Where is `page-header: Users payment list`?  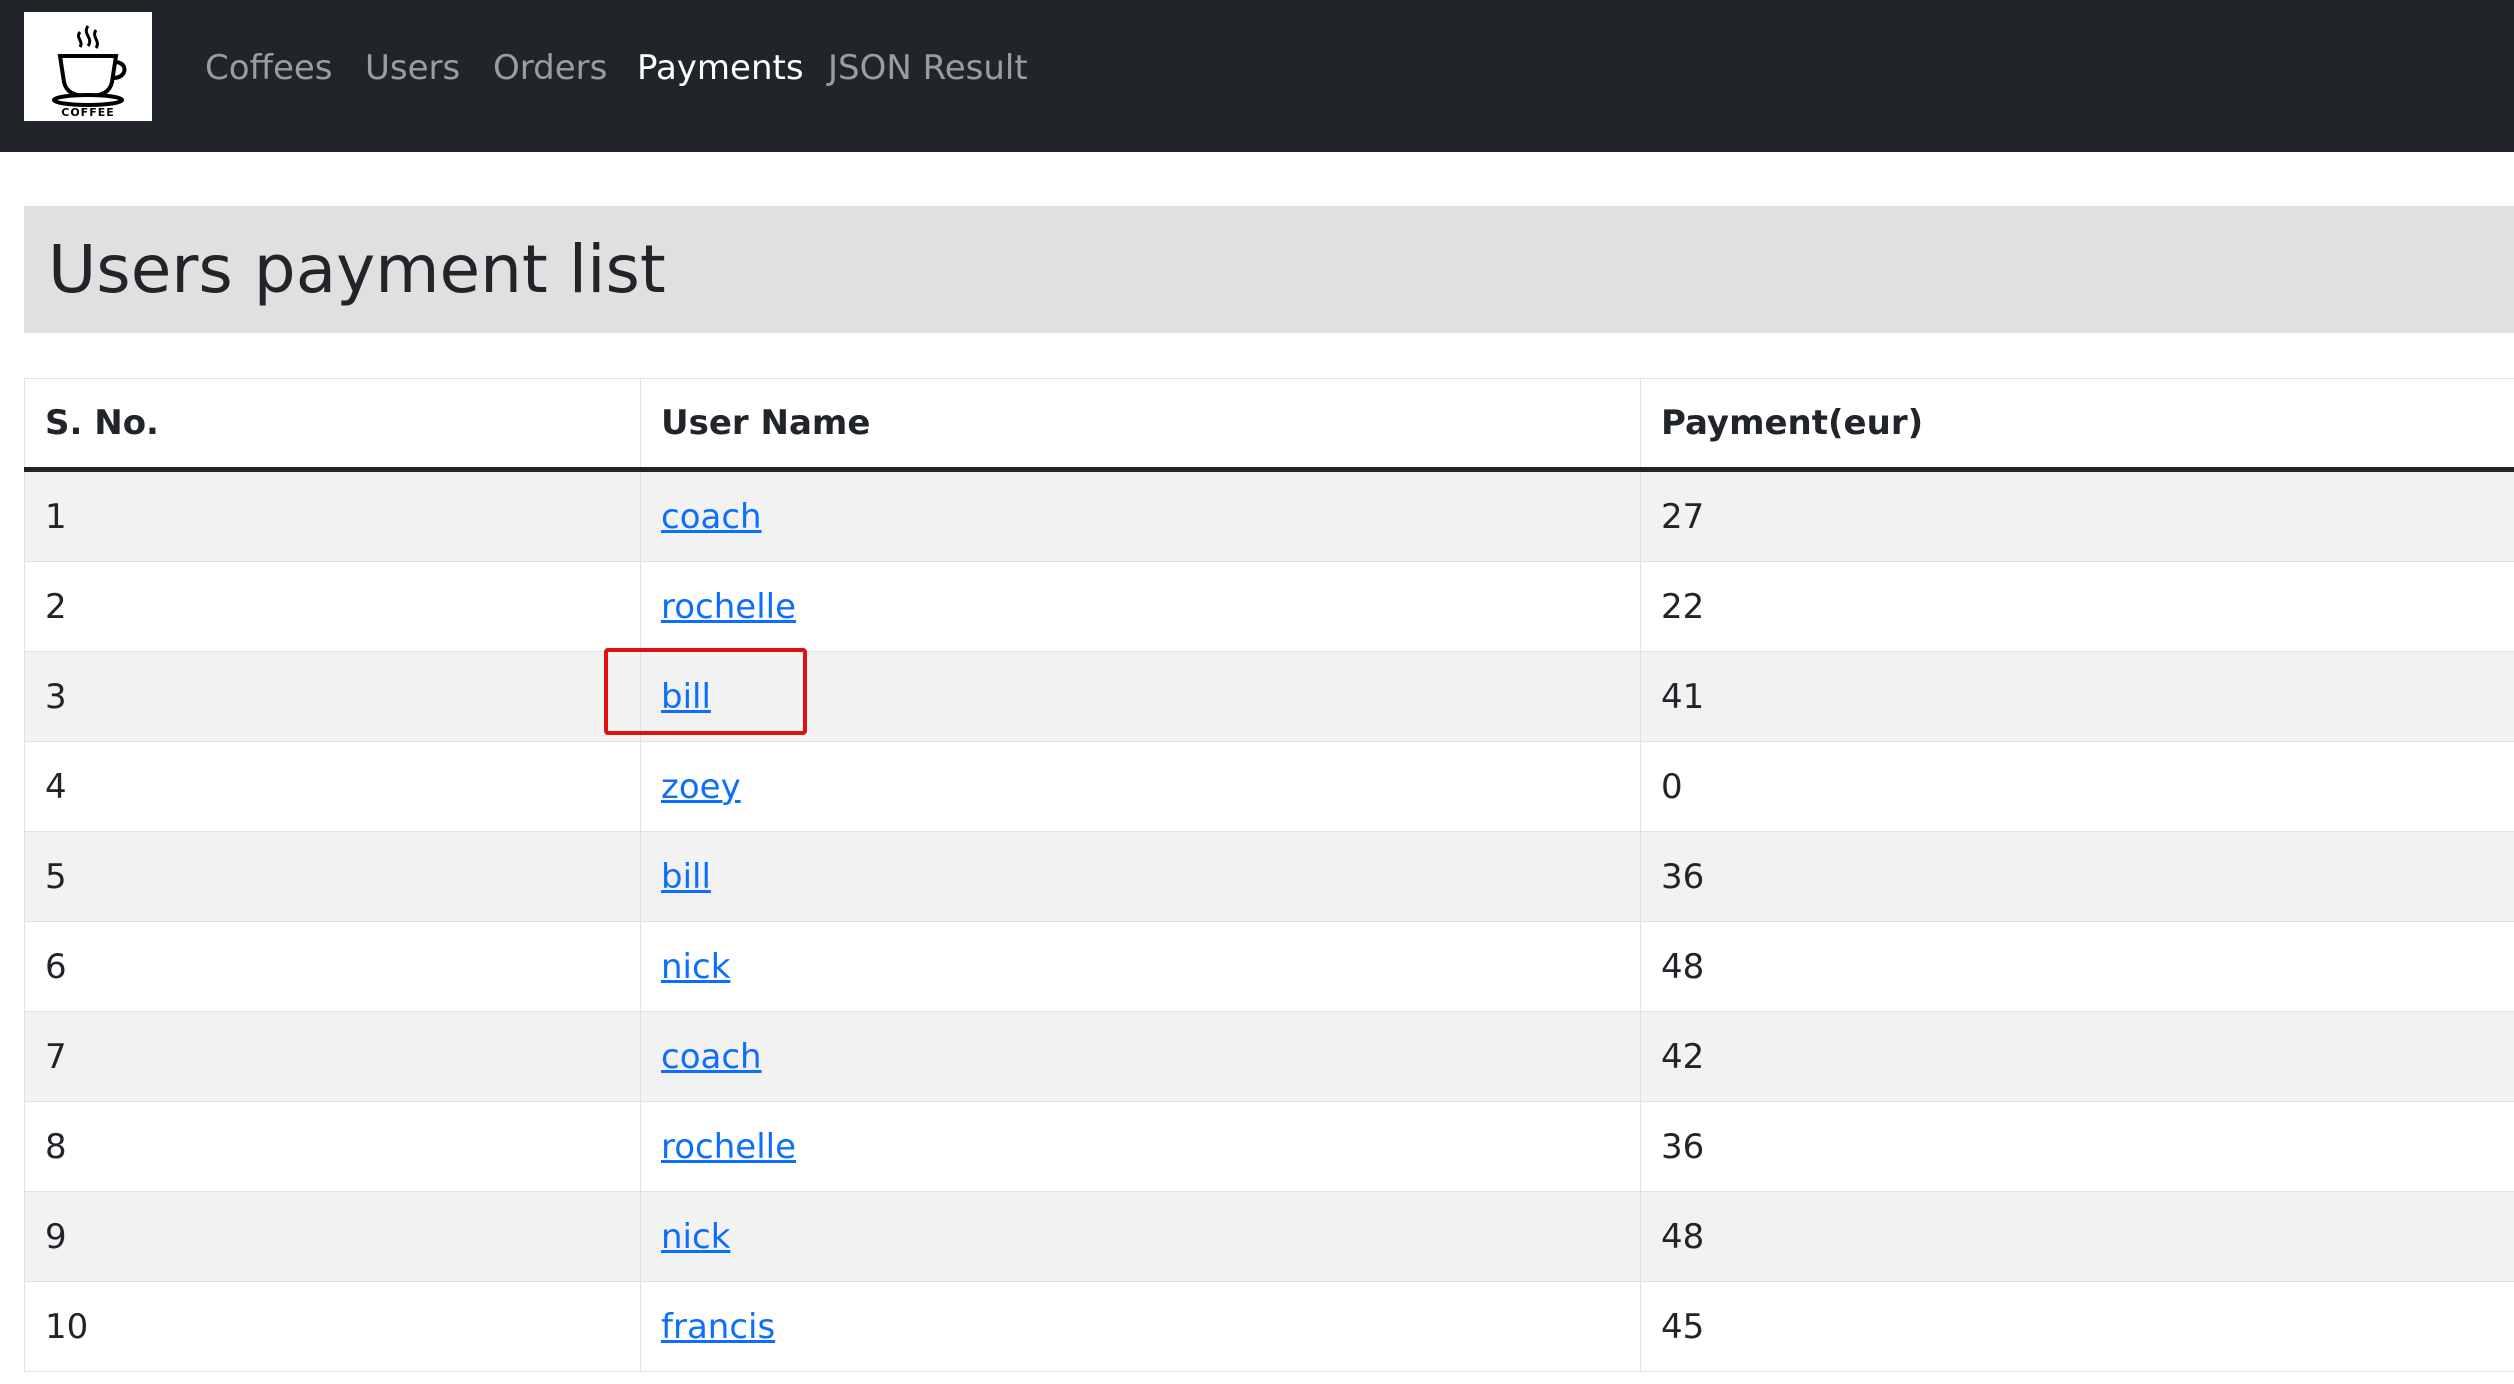 page-header: Users payment list is located at coordinates (1269, 269).